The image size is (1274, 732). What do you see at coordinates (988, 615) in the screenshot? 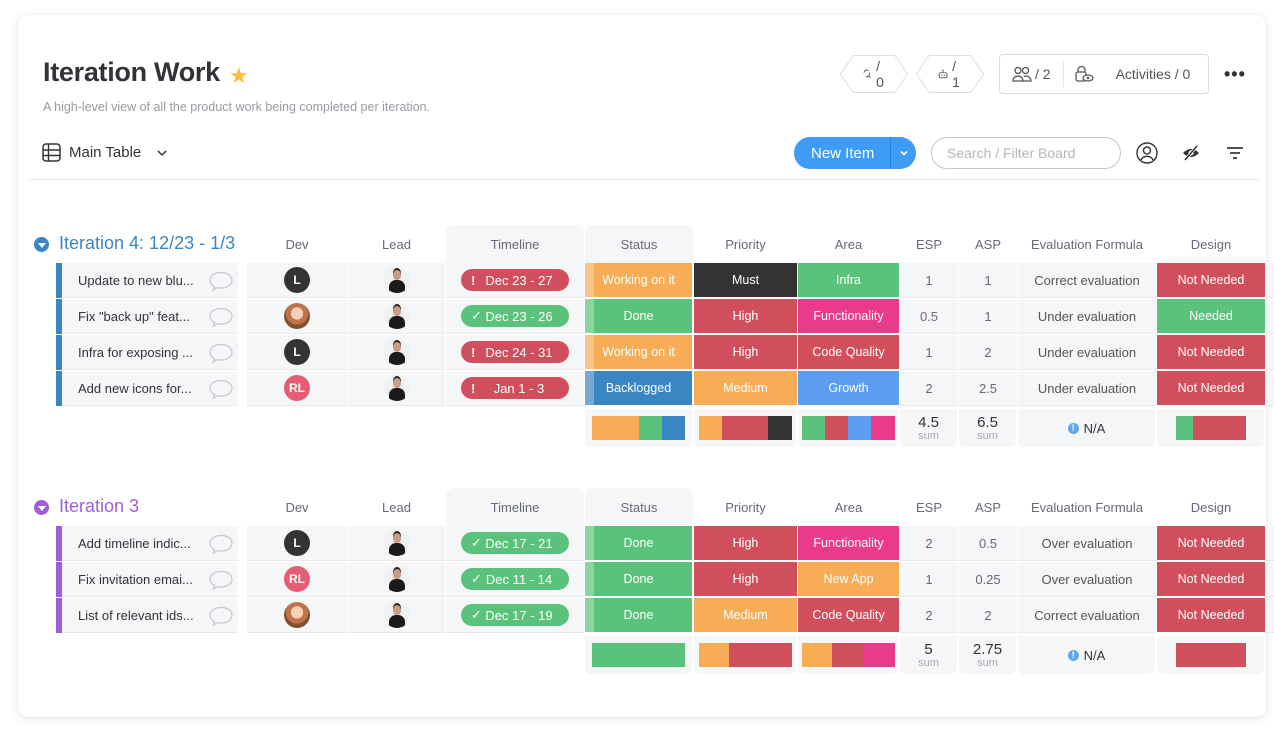
I see `asp-value: 2` at bounding box center [988, 615].